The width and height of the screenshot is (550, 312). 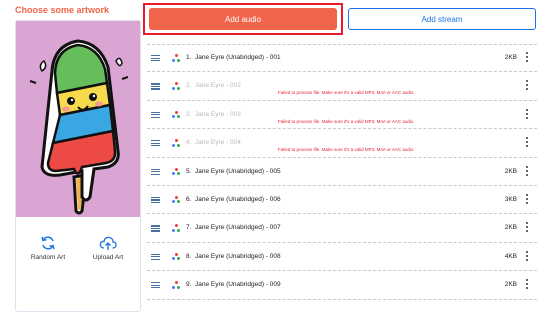 What do you see at coordinates (189, 228) in the screenshot?
I see `track-number: 7.` at bounding box center [189, 228].